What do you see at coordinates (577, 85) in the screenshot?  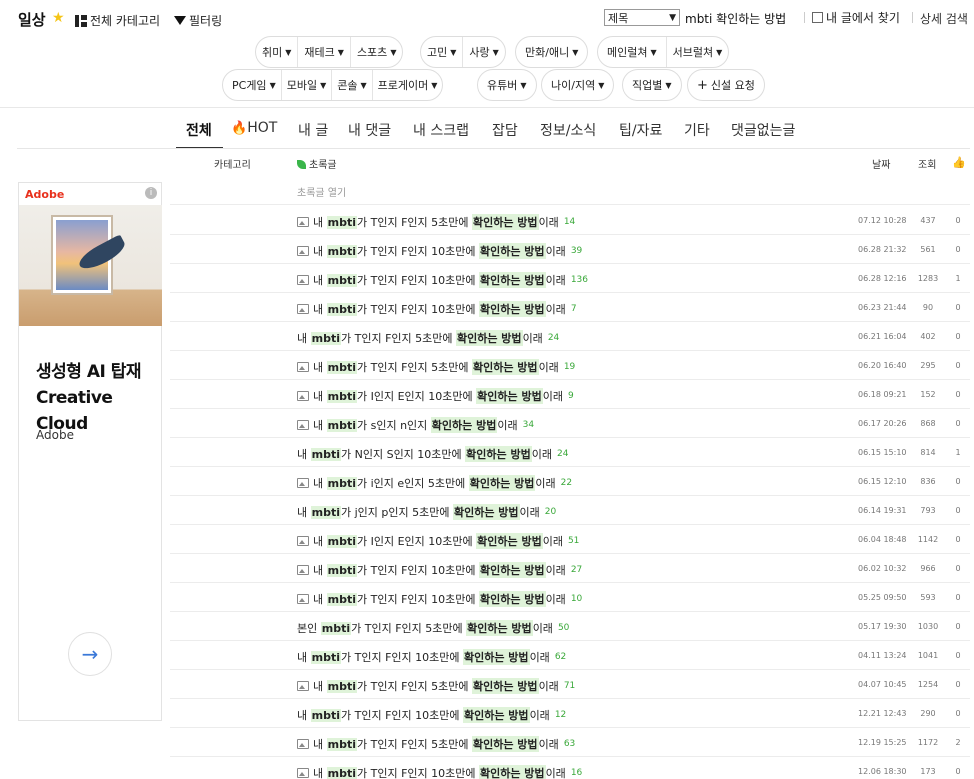 I see `category-age-region: 나이/지역 ▼` at bounding box center [577, 85].